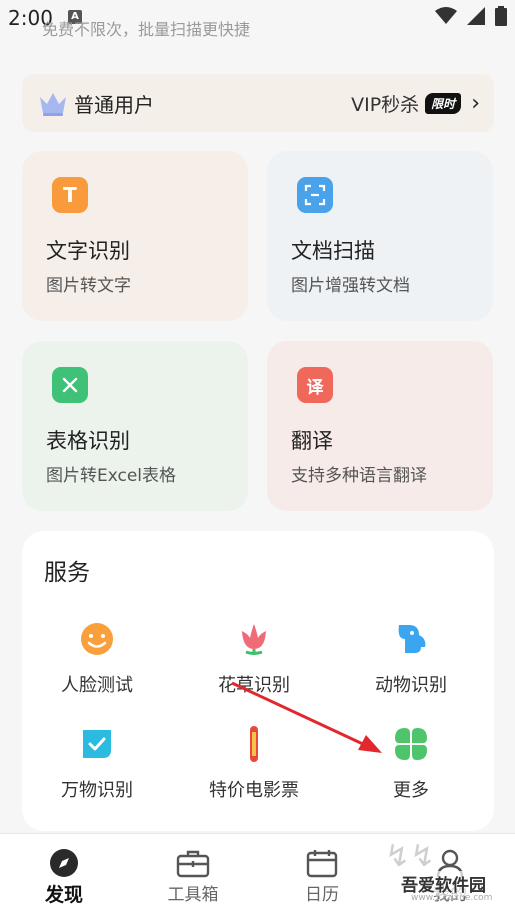  Describe the element at coordinates (254, 639) in the screenshot. I see `flower-recognition-icon` at that location.